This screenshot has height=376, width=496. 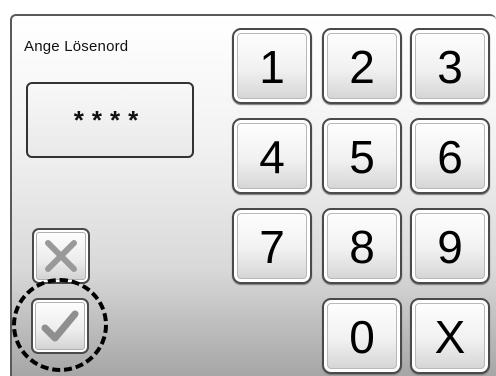 I want to click on key-8-label: 8, so click(x=362, y=247).